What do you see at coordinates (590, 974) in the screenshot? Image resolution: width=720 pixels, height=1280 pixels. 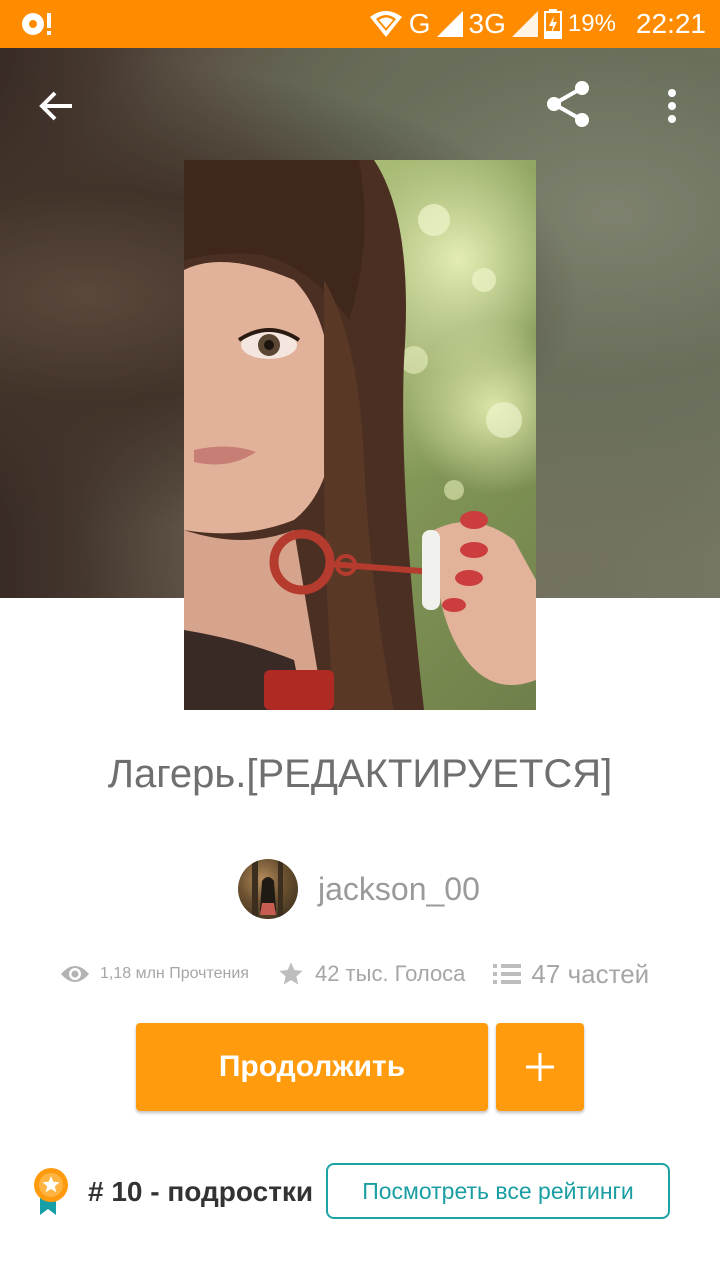 I see `parts-count: 47 частей` at bounding box center [590, 974].